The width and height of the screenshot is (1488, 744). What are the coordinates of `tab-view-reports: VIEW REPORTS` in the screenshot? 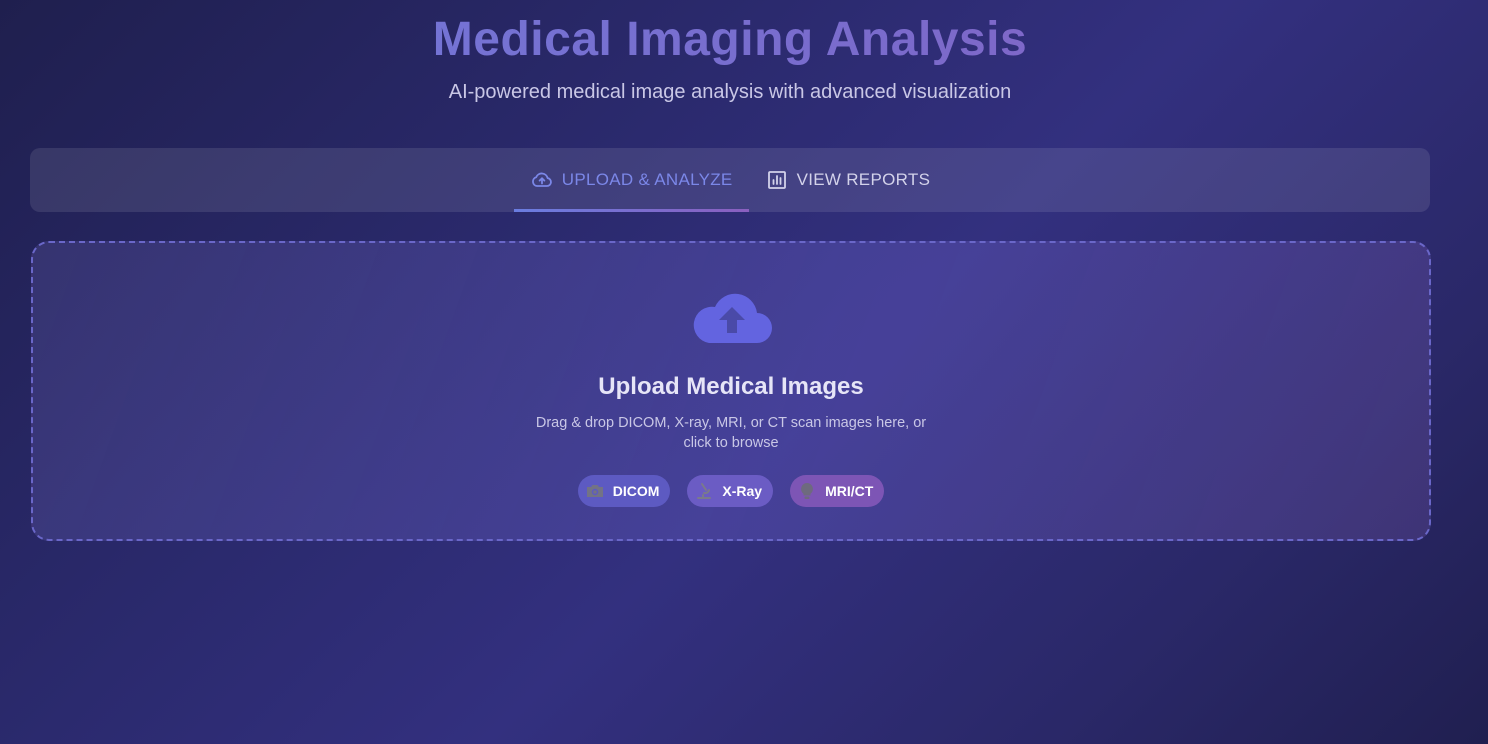 It's located at (848, 180).